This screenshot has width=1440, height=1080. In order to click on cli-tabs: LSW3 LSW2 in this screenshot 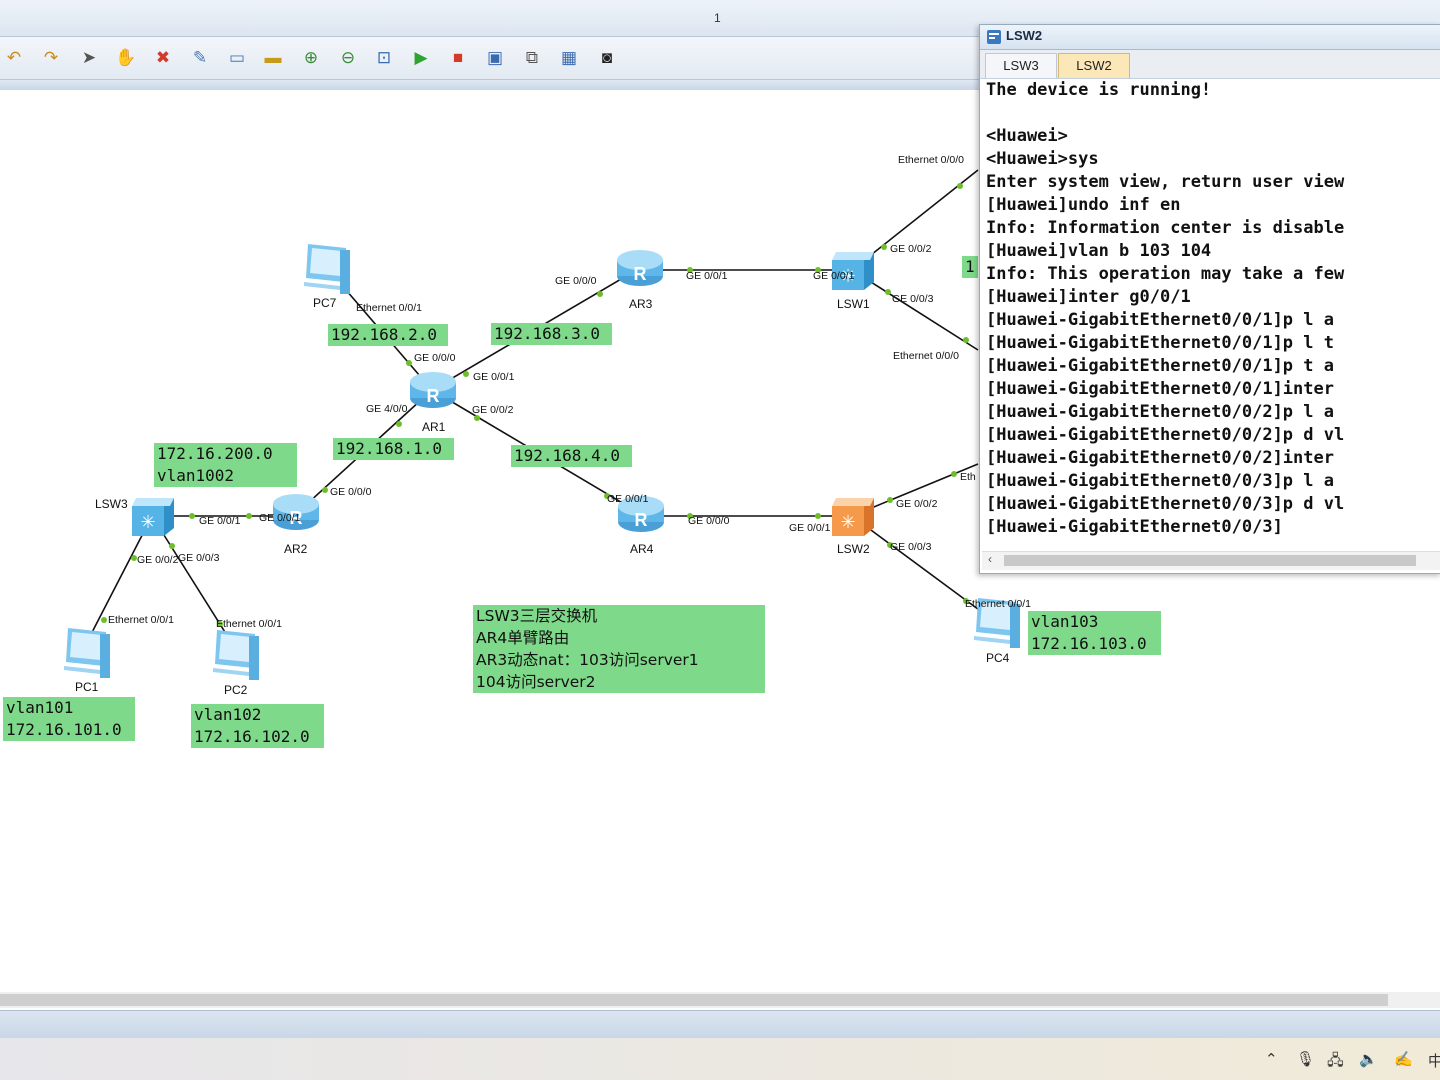, I will do `click(1210, 64)`.